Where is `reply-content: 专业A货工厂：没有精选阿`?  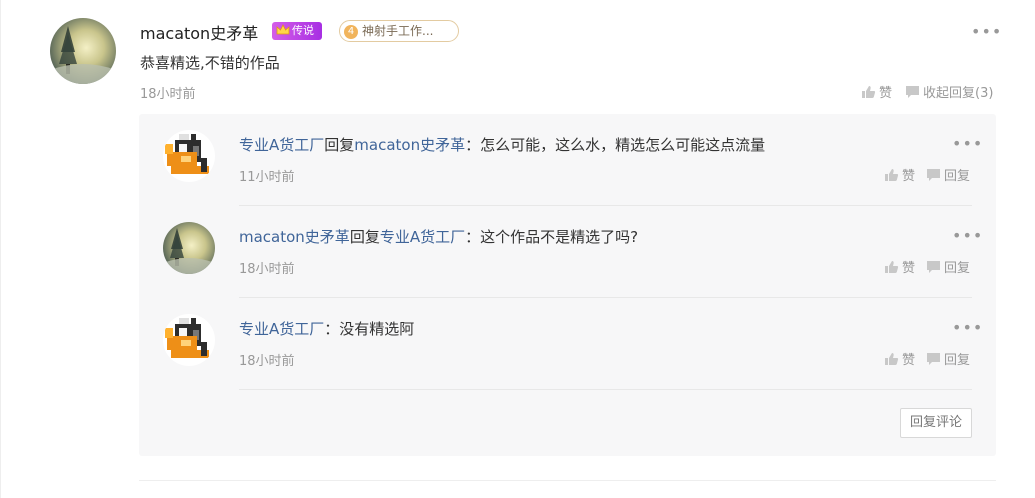 reply-content: 专业A货工厂：没有精选阿 is located at coordinates (326, 328).